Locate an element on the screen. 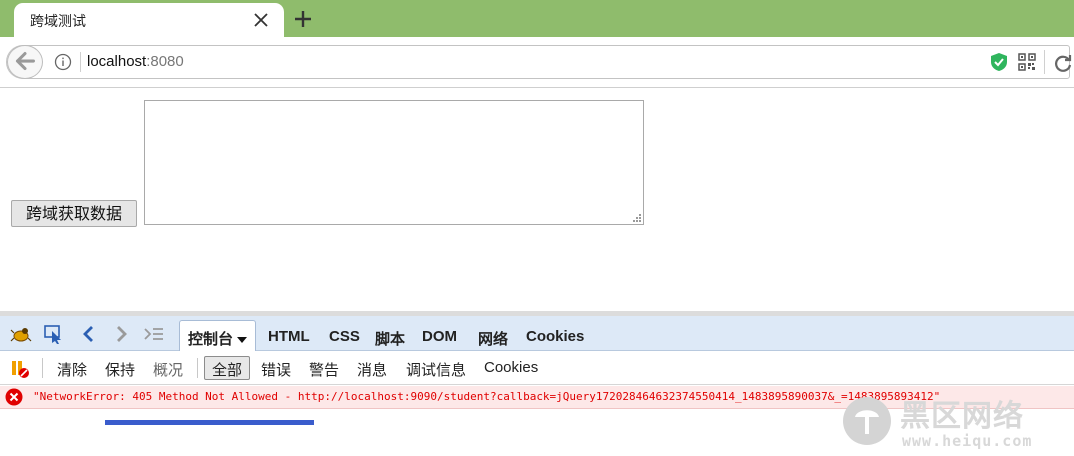 This screenshot has width=1074, height=456. url-host: localhost is located at coordinates (117, 61).